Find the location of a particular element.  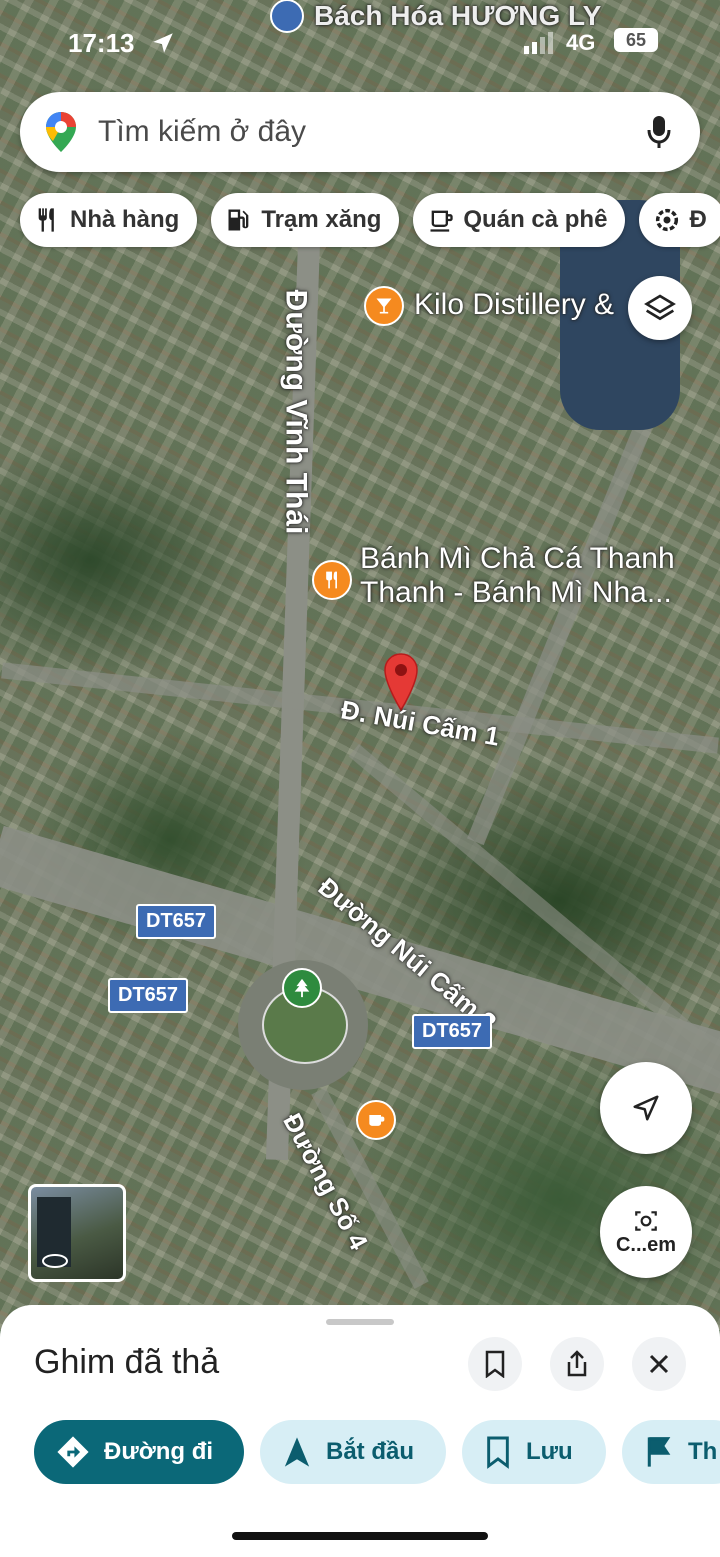

place-kilo-distillery: Kilo Distillery & is located at coordinates (514, 305).